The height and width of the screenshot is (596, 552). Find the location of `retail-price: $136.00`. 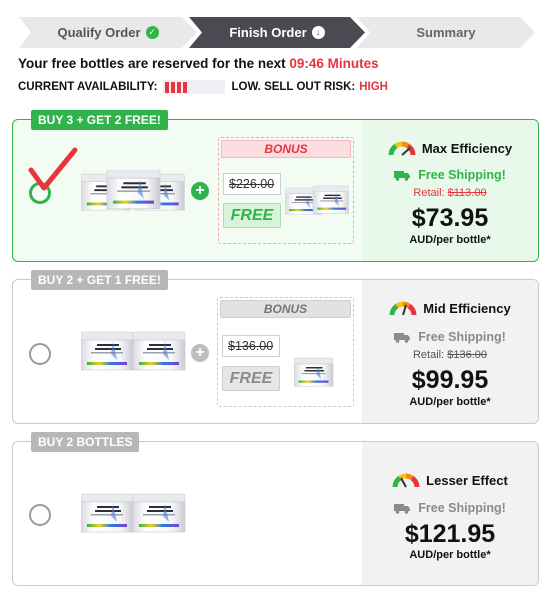

retail-price: $136.00 is located at coordinates (467, 355).